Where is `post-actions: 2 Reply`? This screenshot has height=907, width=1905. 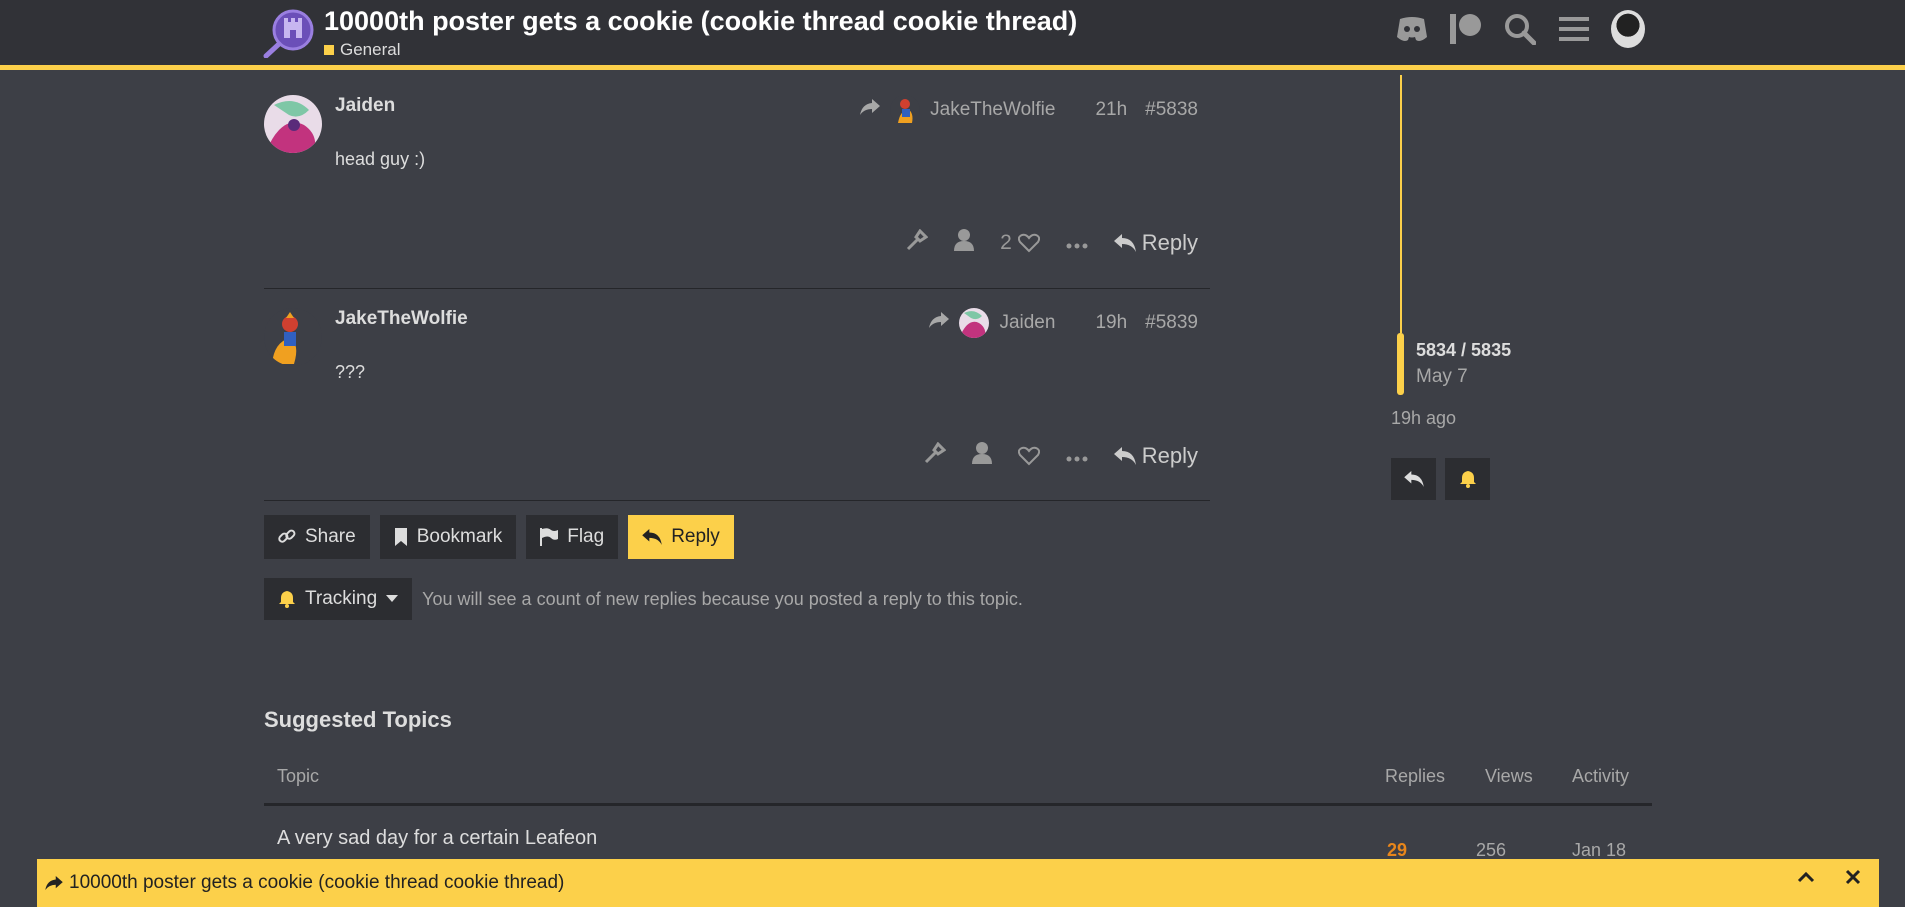 post-actions: 2 Reply is located at coordinates (1052, 242).